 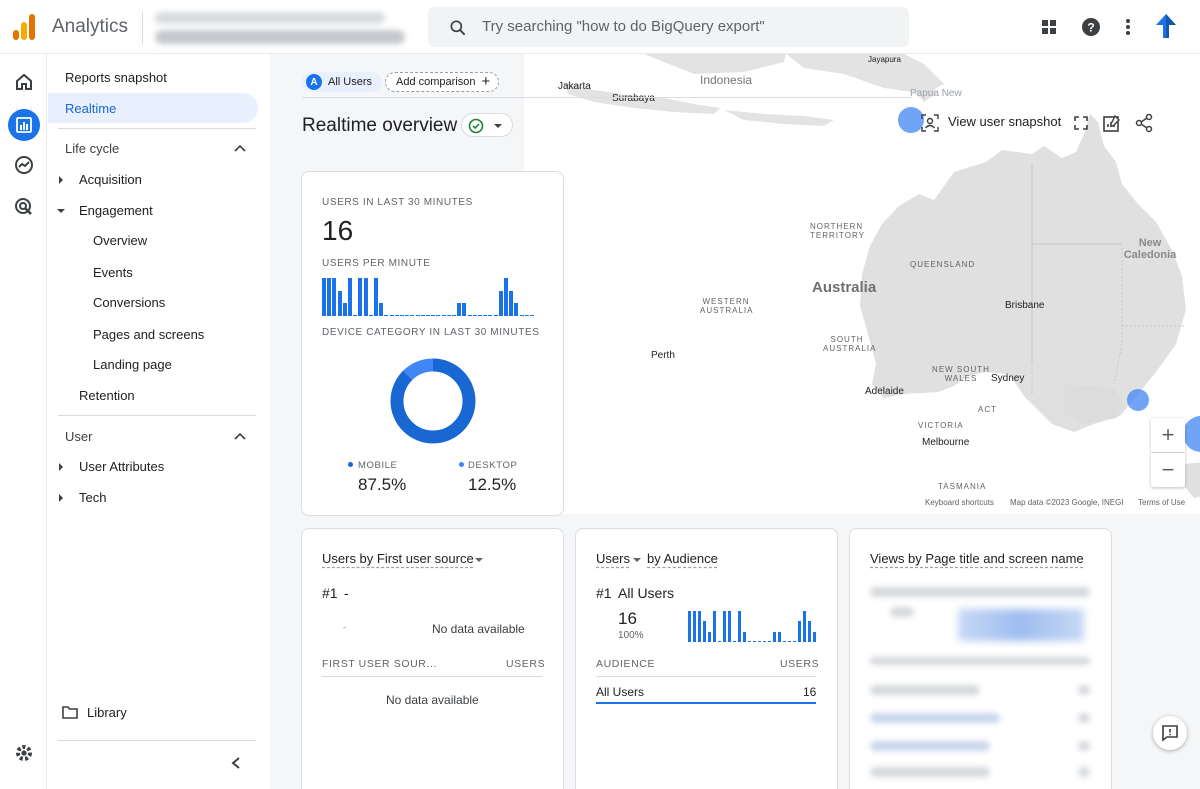 I want to click on views-card-title: Views by Page title and screen name, so click(x=977, y=558).